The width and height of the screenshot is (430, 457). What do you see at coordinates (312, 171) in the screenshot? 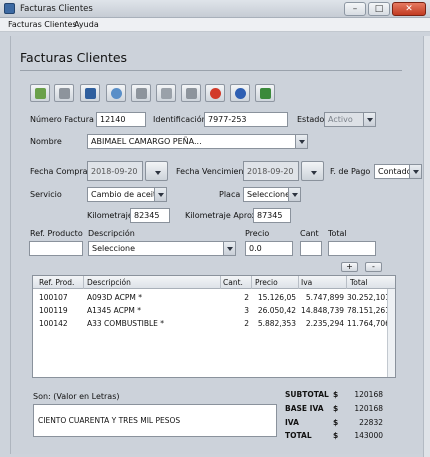
I see `fecha-vencimiento-picker-button` at bounding box center [312, 171].